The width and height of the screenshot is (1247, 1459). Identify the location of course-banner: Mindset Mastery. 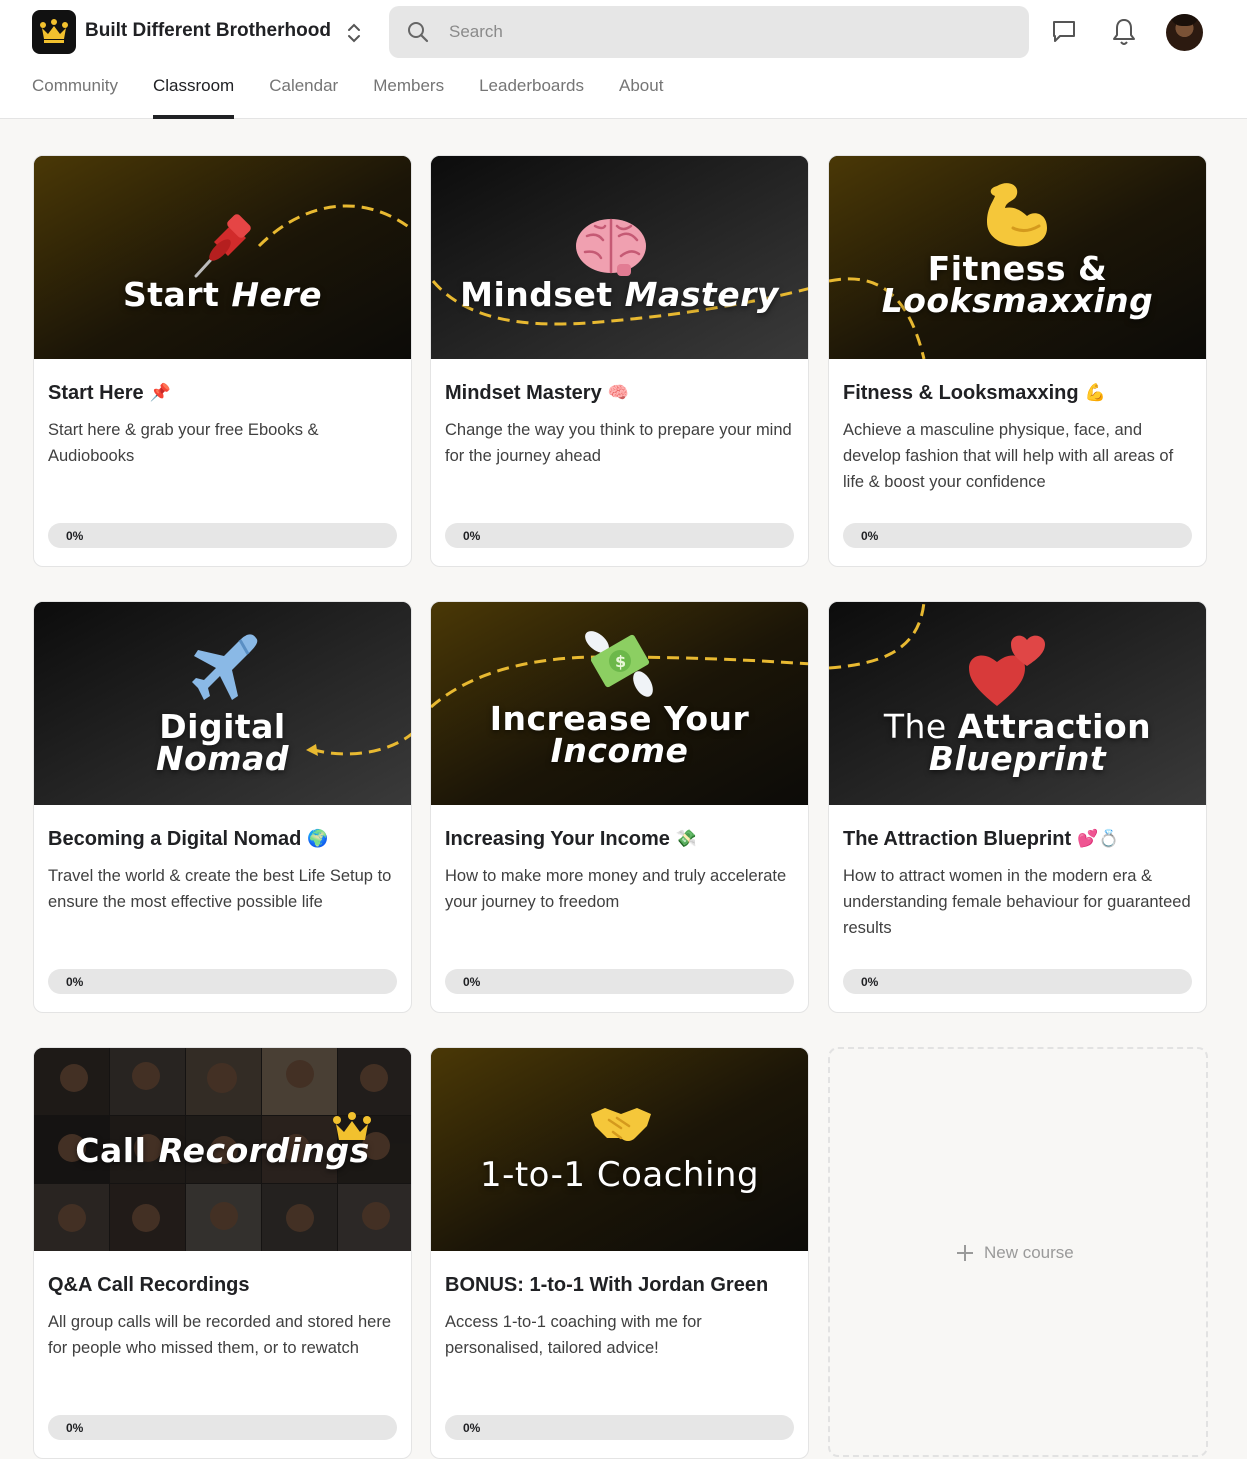
(619, 257).